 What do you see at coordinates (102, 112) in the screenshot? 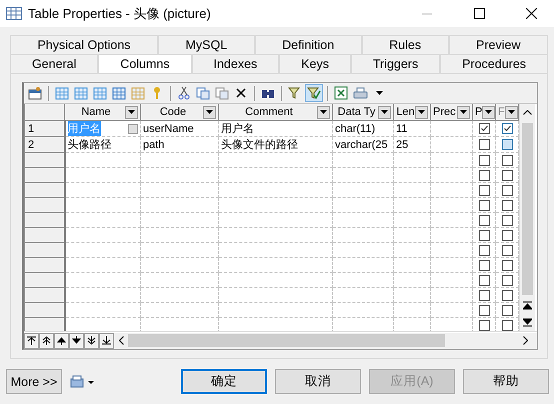
I see `column-header: Name` at bounding box center [102, 112].